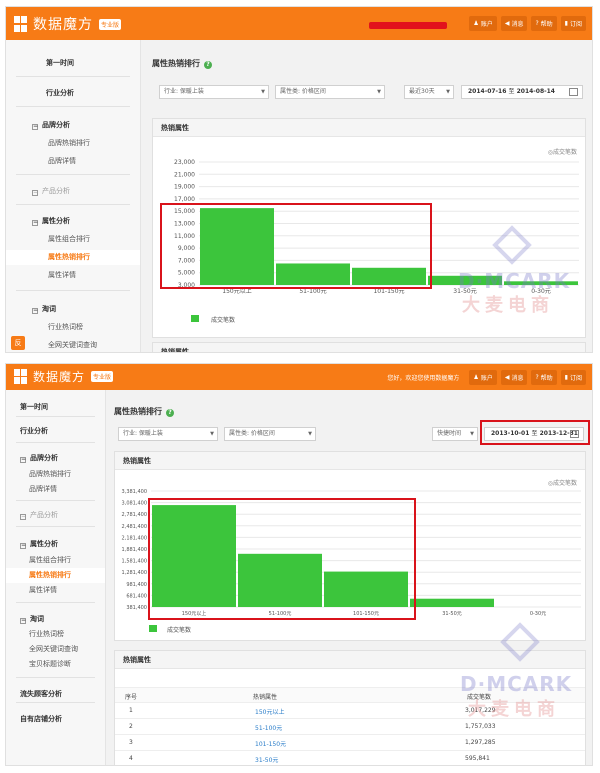 Image resolution: width=600 pixels, height=773 pixels. What do you see at coordinates (110, 24) in the screenshot?
I see `edition-badge: 专业版` at bounding box center [110, 24].